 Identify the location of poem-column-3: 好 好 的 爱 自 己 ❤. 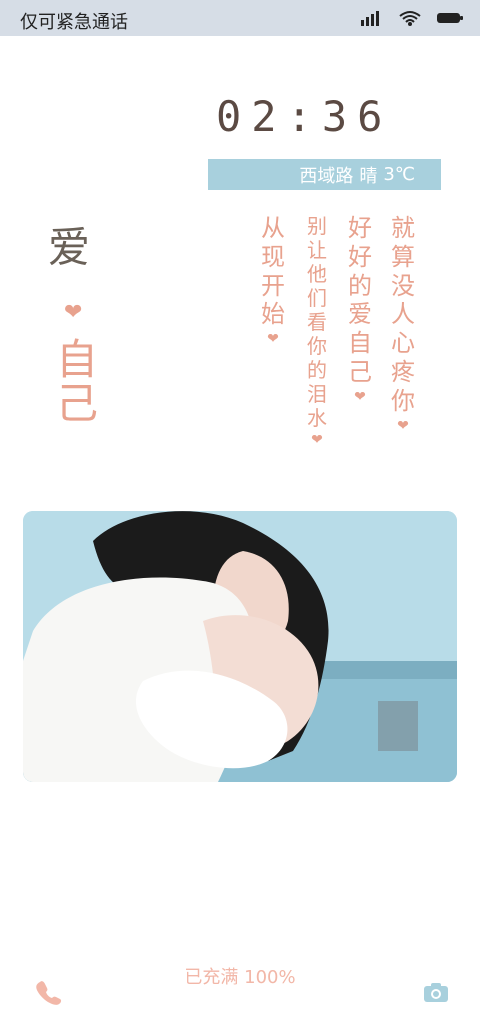
(360, 310).